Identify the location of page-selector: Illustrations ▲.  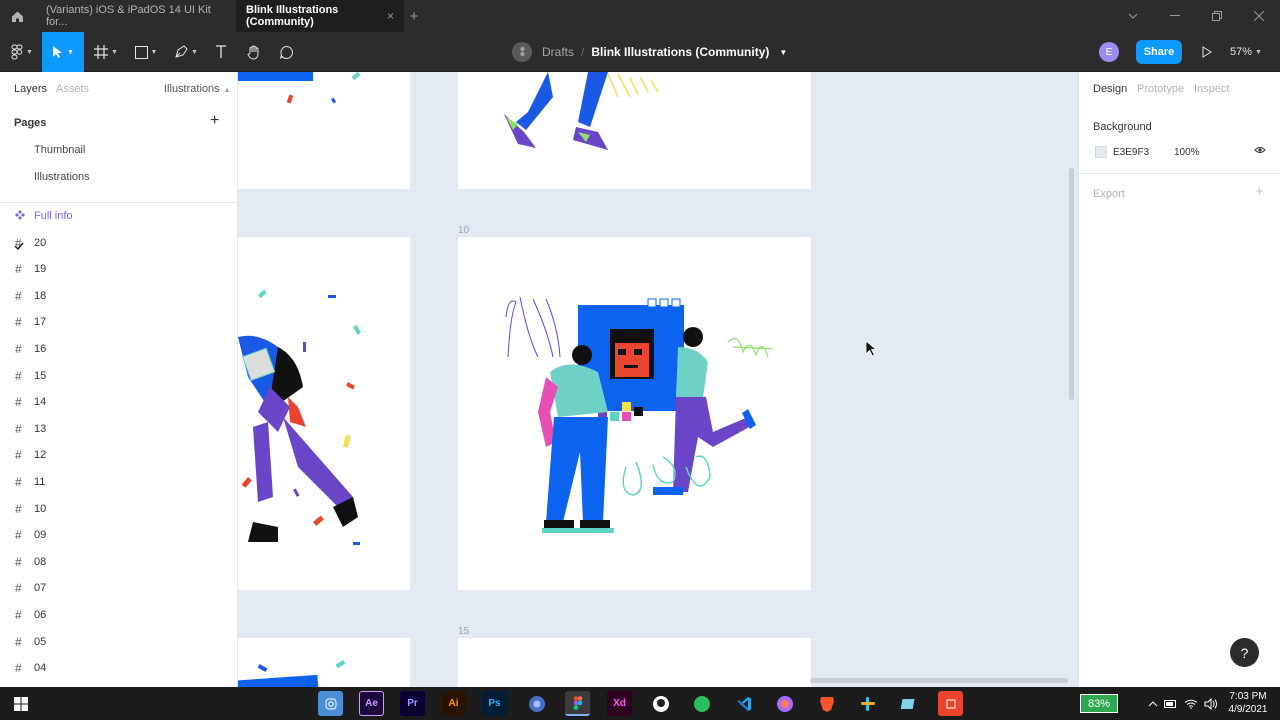
(197, 89).